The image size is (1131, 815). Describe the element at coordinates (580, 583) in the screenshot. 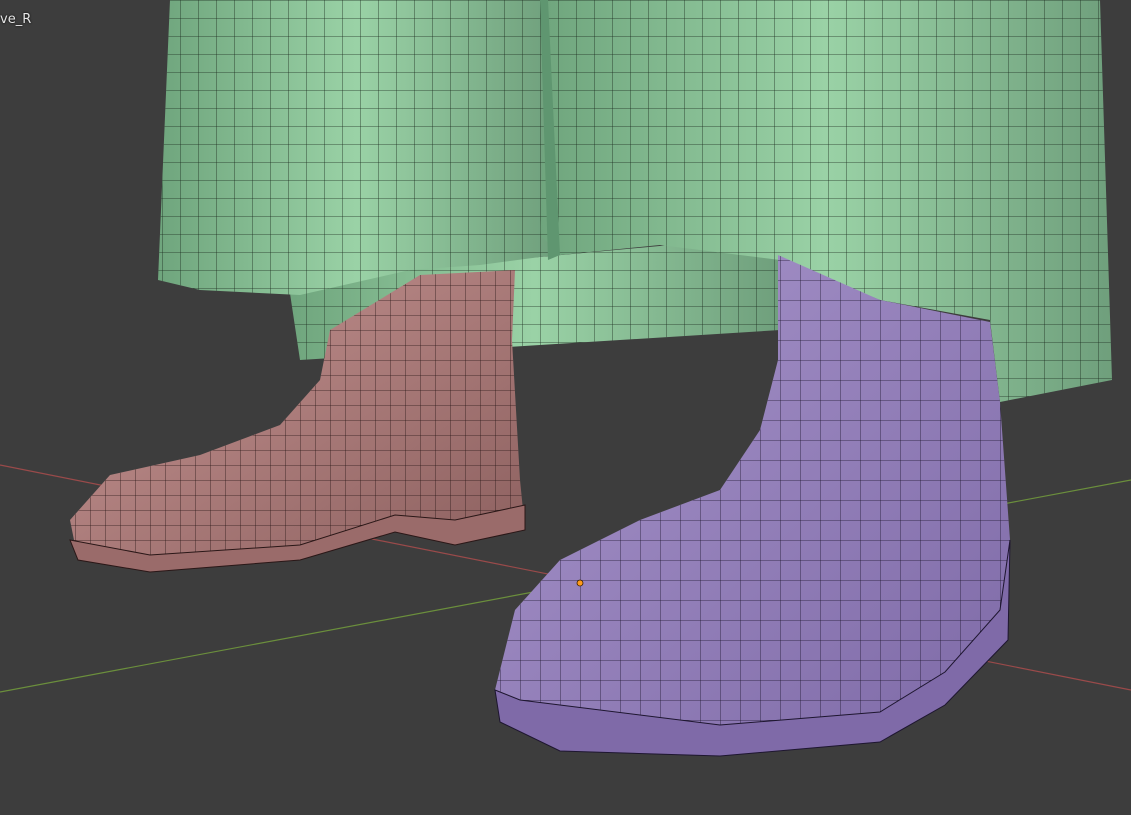

I see `object-origin-dot` at that location.